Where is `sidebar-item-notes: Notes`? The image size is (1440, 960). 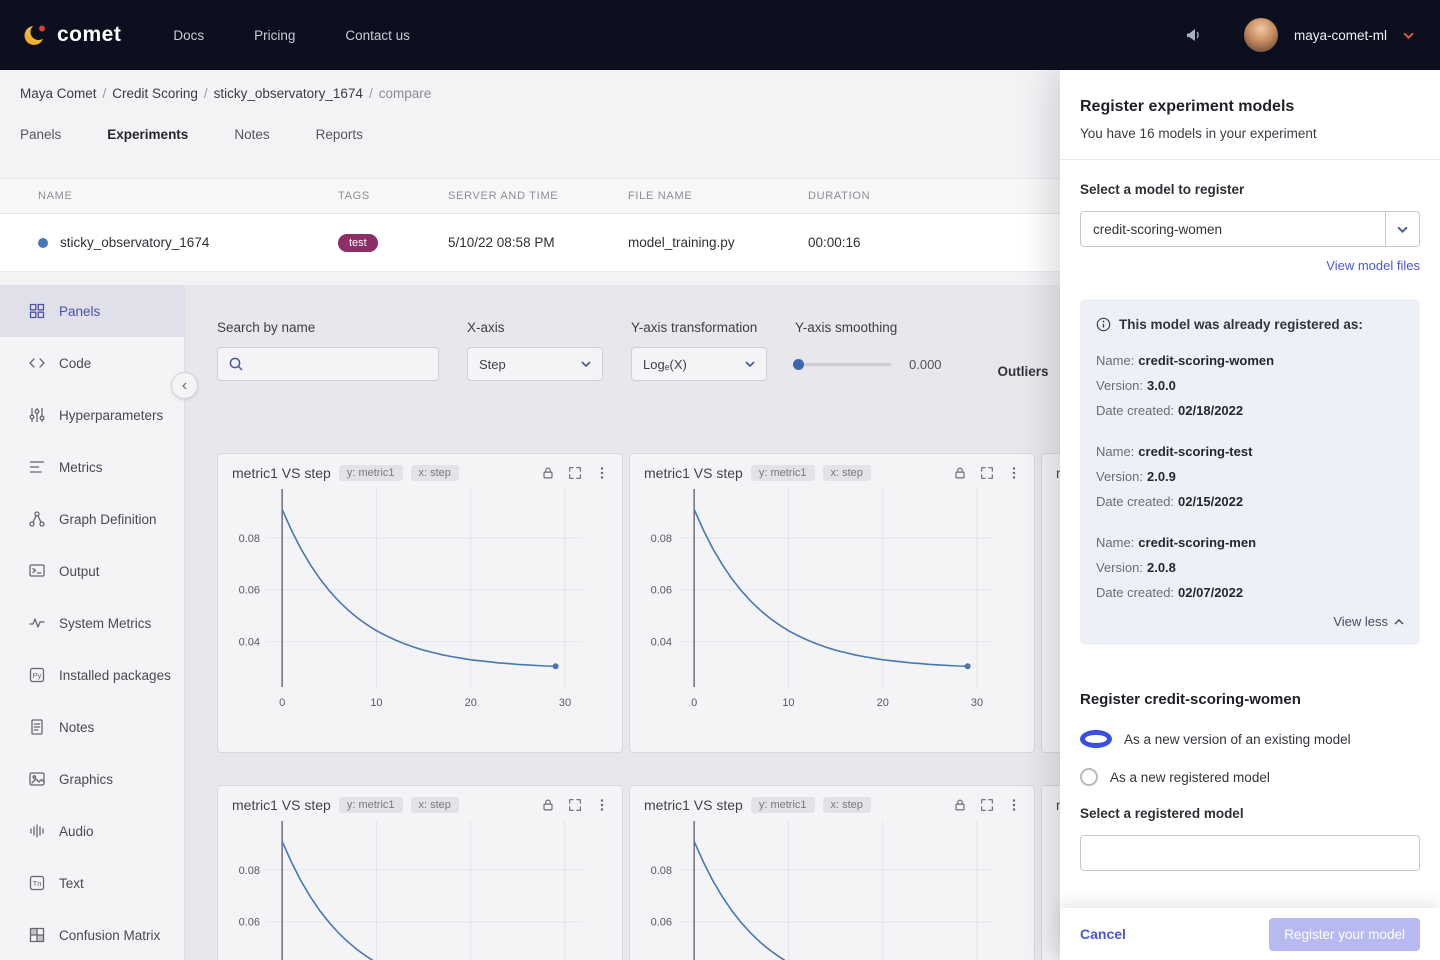 sidebar-item-notes: Notes is located at coordinates (92, 727).